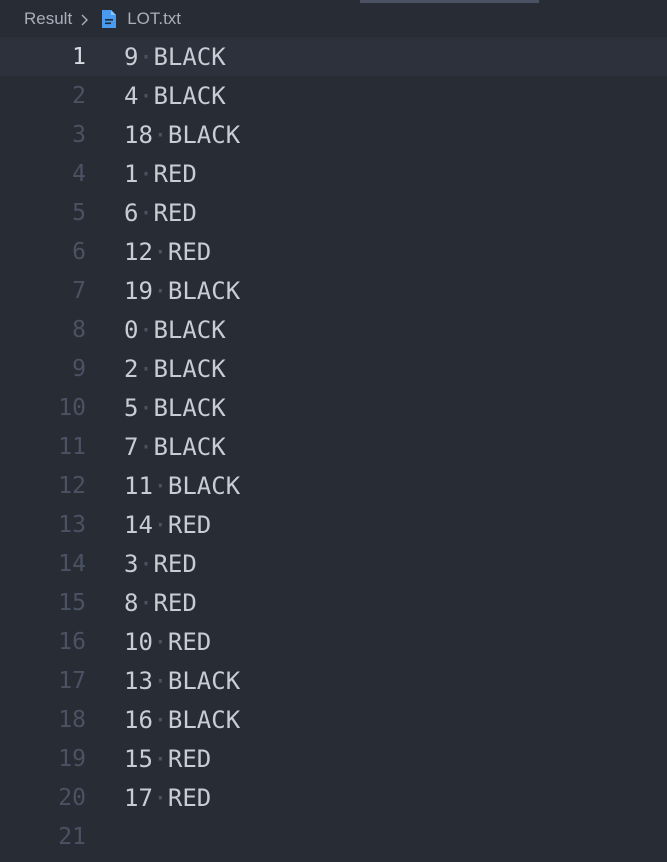  Describe the element at coordinates (333, 251) in the screenshot. I see `editor-line: 6 12·RED` at that location.